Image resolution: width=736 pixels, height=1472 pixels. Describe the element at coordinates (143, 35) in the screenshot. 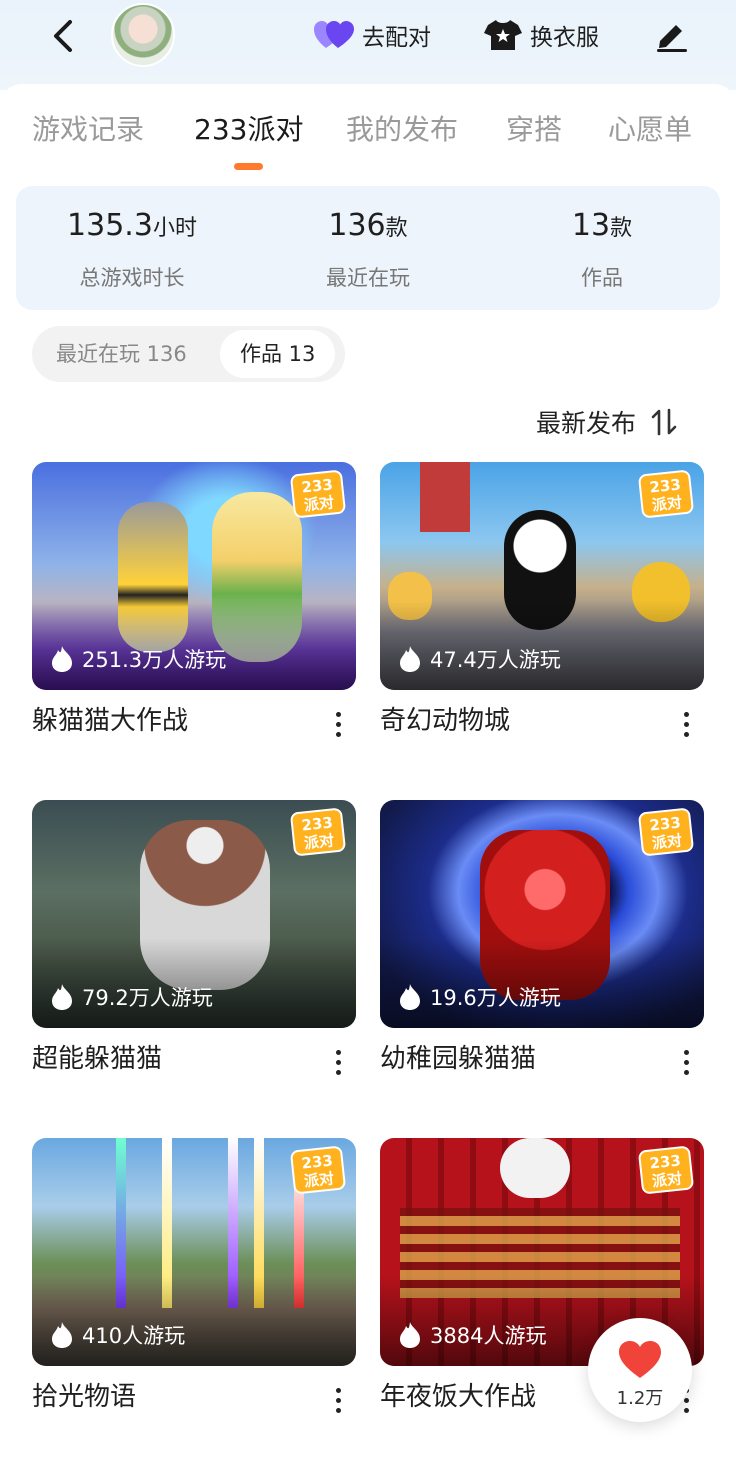

I see `avatar` at that location.